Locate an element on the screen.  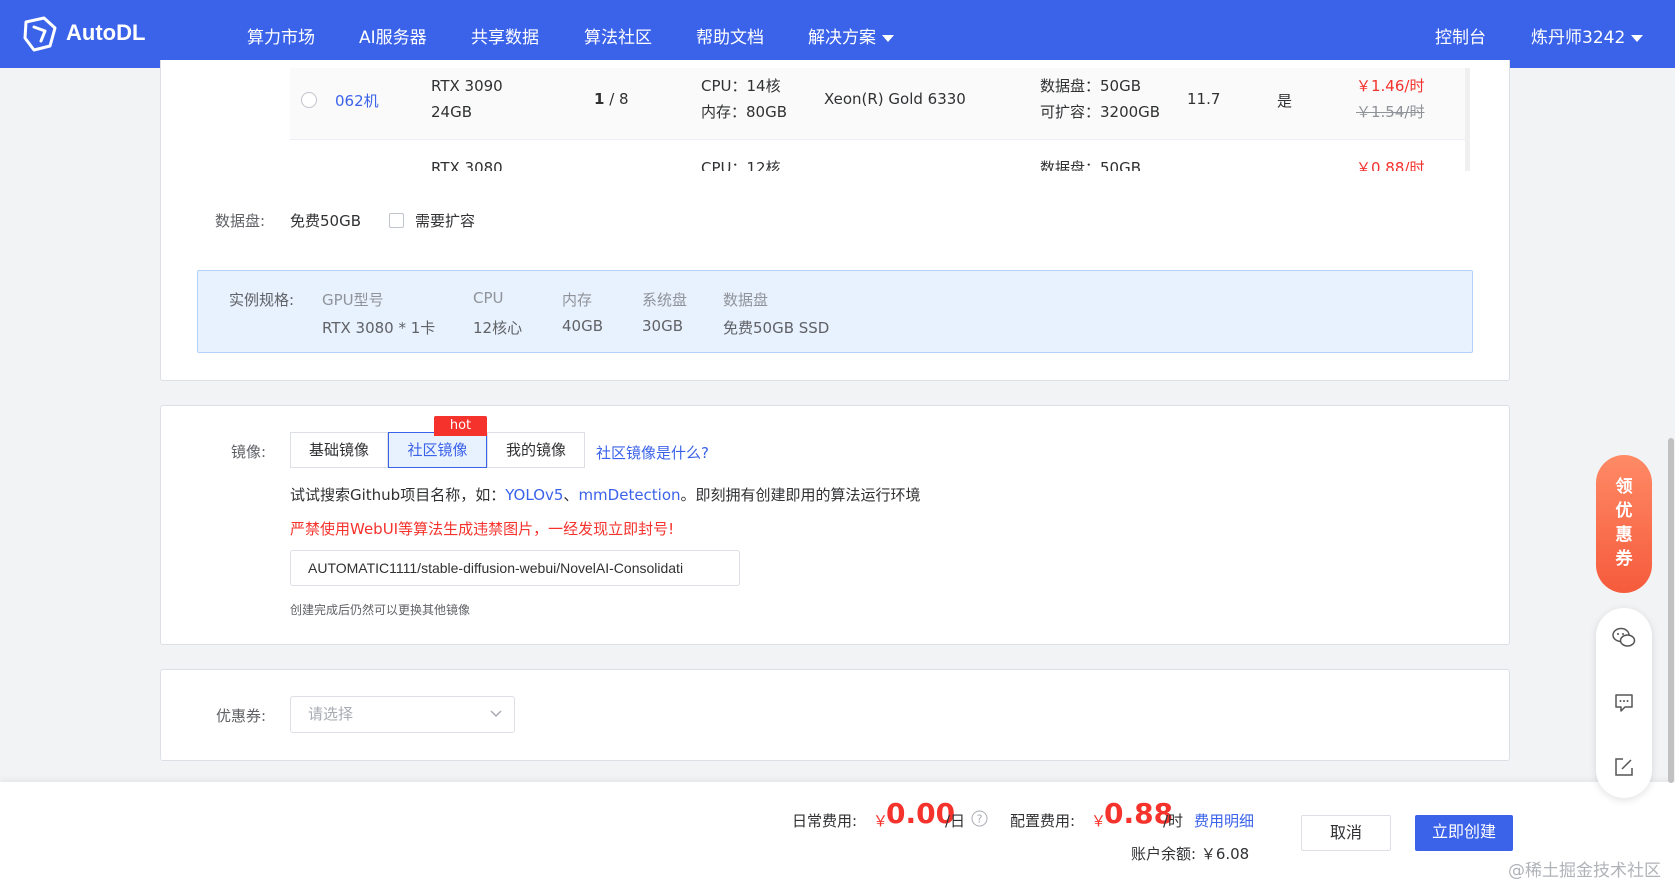
hint-link-yolov5: YOLOv5 is located at coordinates (534, 495).